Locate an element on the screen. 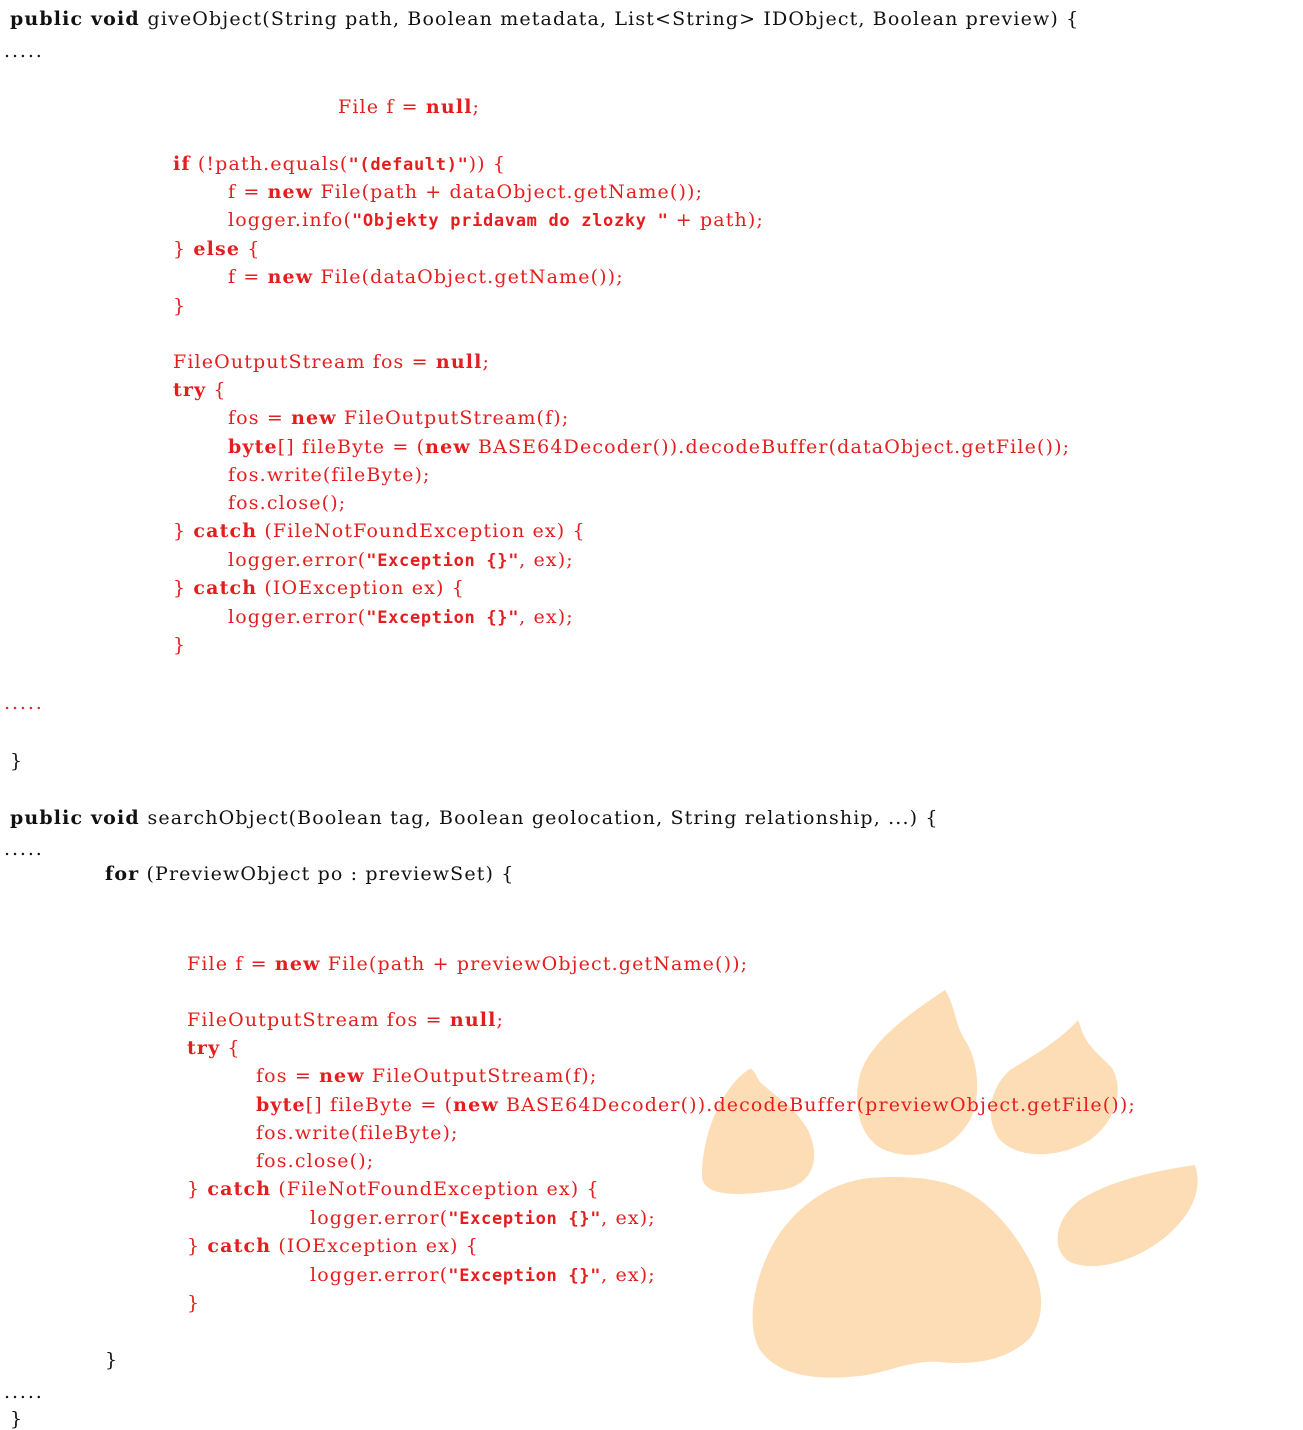  code-token: else is located at coordinates (217, 249).